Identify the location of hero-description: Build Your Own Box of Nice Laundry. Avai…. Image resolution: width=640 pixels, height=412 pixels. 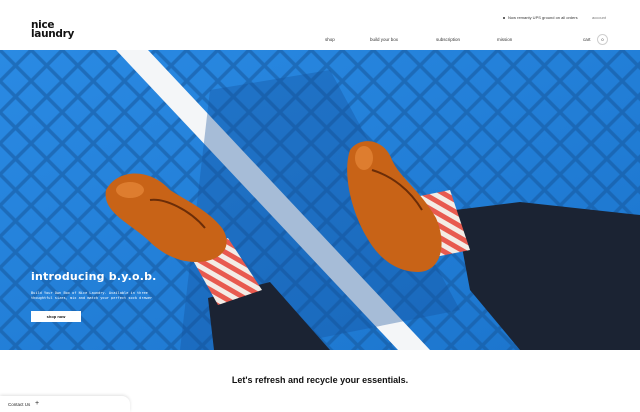
(92, 295).